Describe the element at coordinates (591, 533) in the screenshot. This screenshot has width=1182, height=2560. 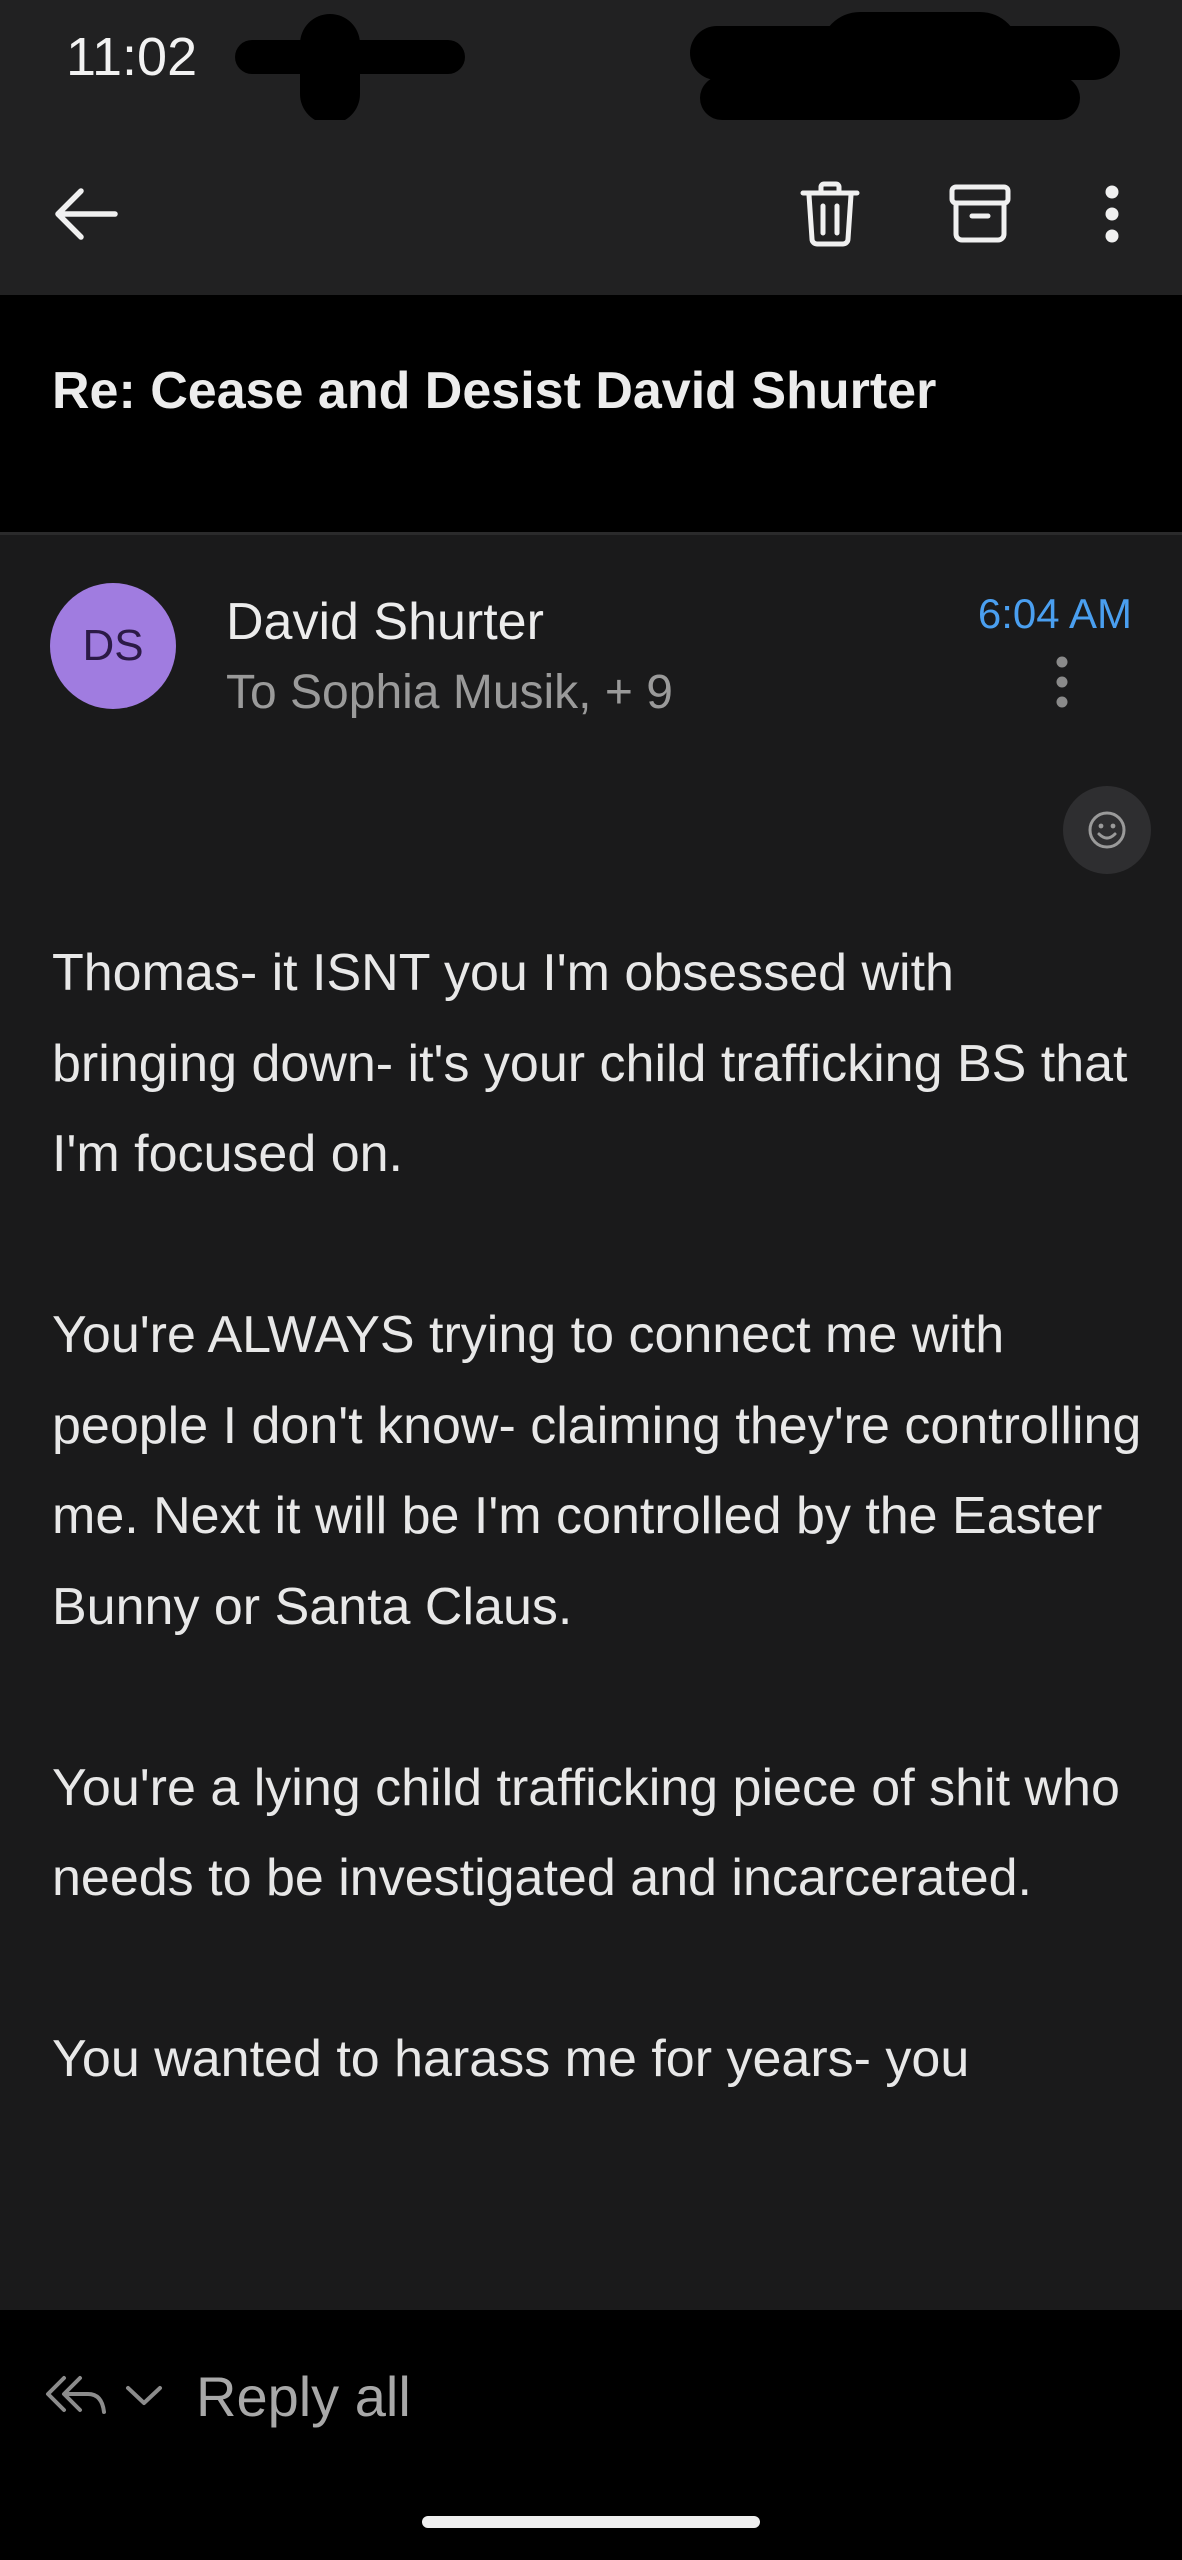
I see `divider` at that location.